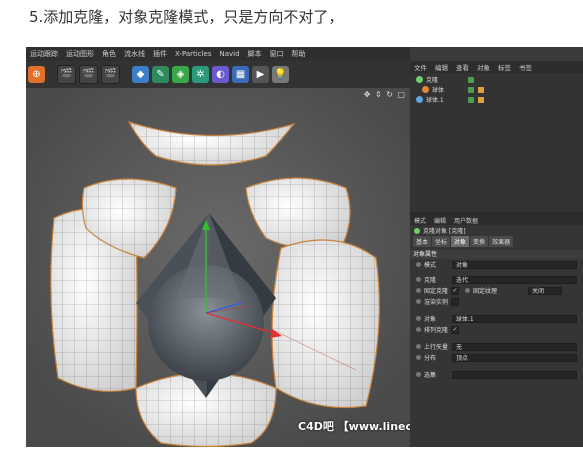 This screenshot has height=451, width=583. Describe the element at coordinates (483, 67) in the screenshot. I see `om-menu-object: 对象` at that location.